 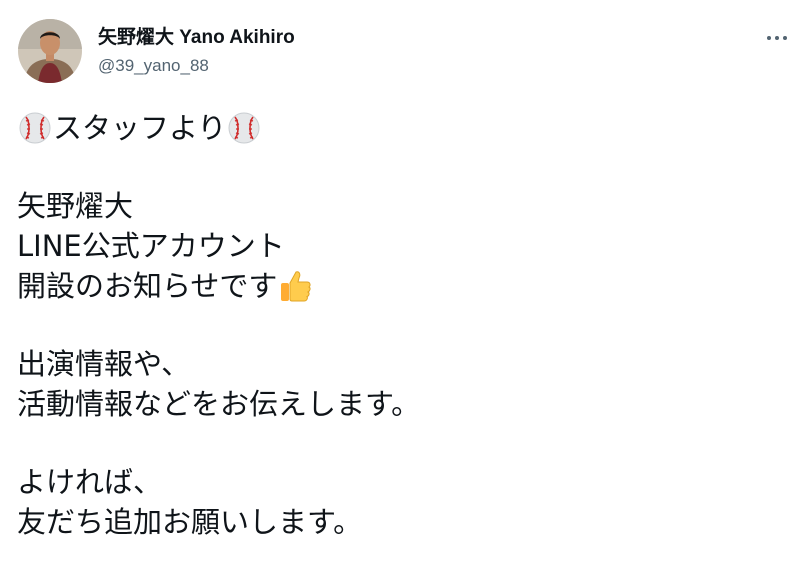 I want to click on tweet-line: LINE公式アカウント, so click(x=402, y=246).